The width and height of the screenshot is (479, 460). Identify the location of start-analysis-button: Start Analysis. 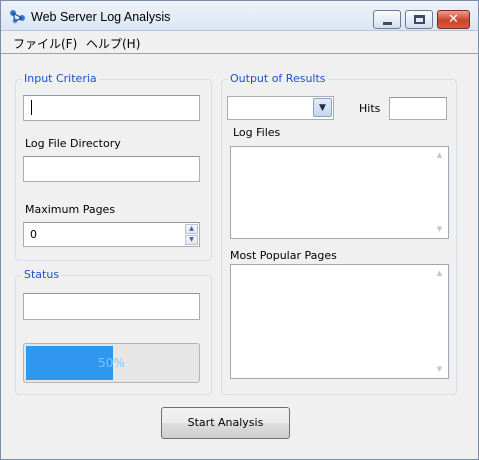
(225, 423).